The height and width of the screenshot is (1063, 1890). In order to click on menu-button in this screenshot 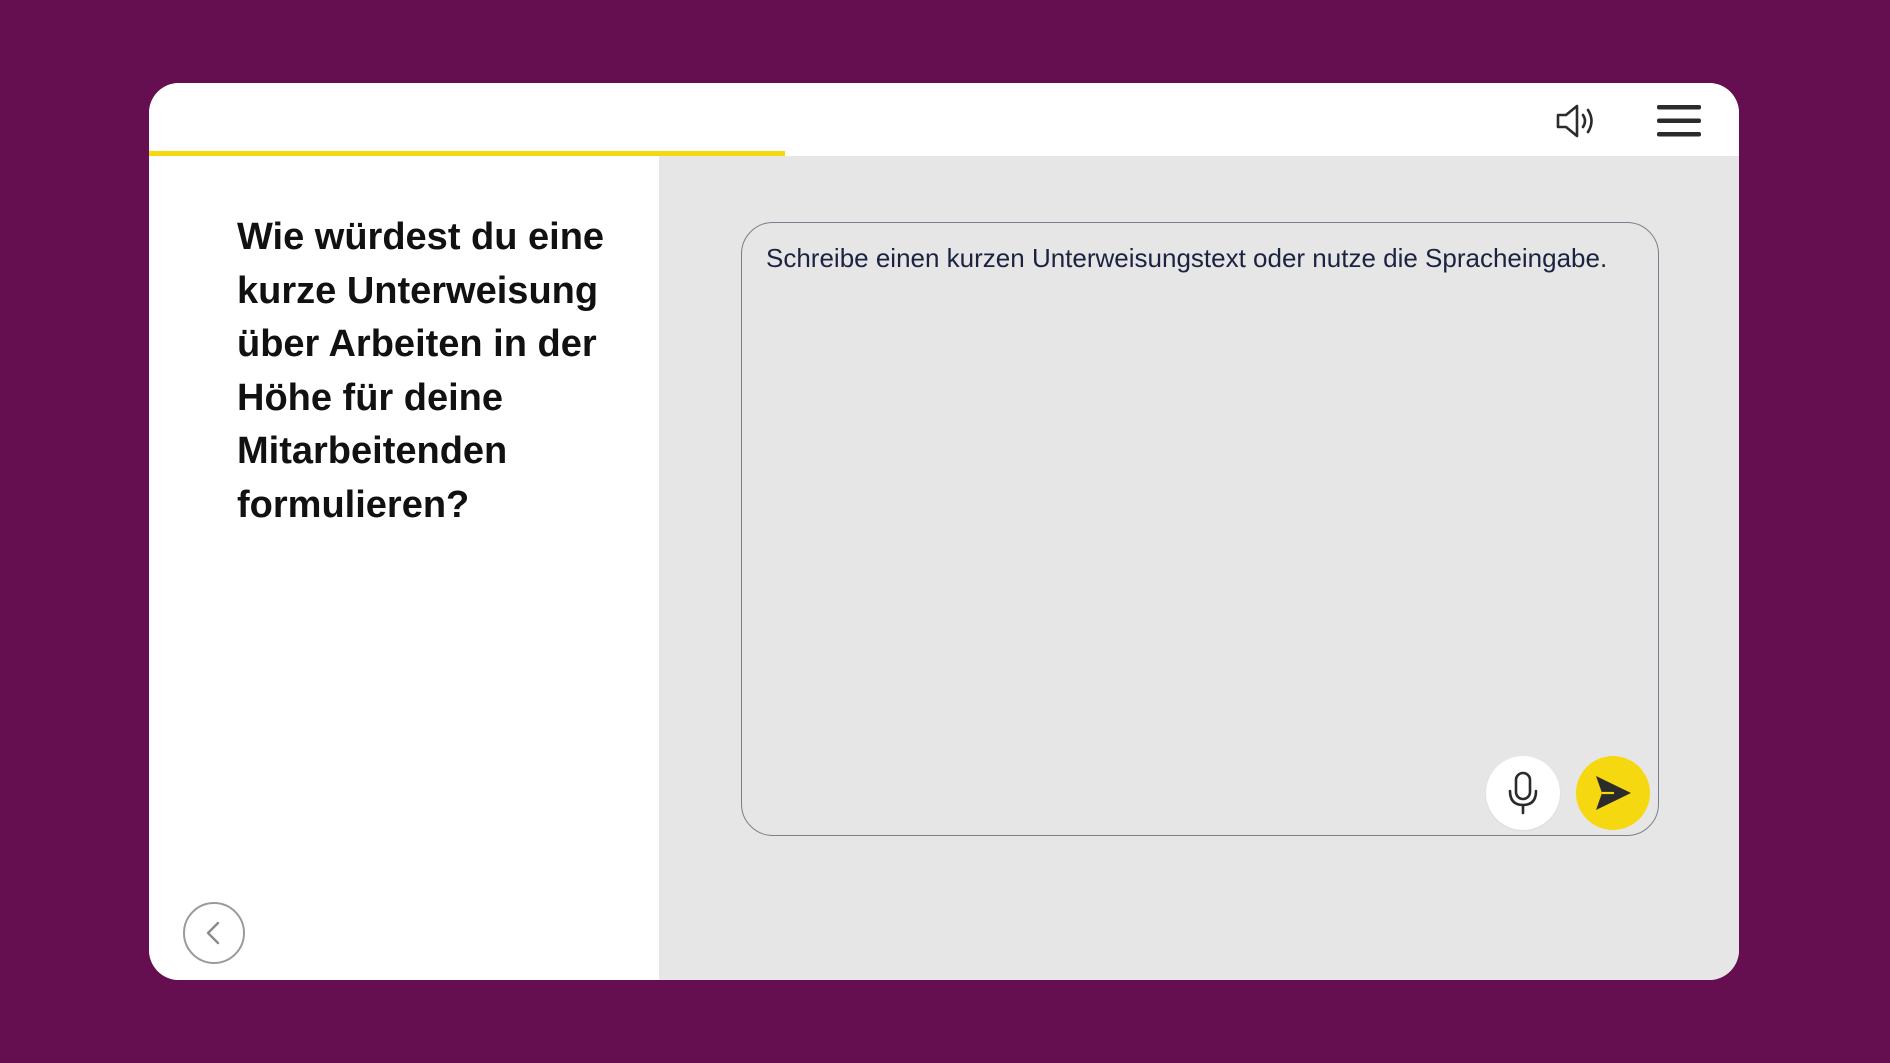, I will do `click(1679, 121)`.